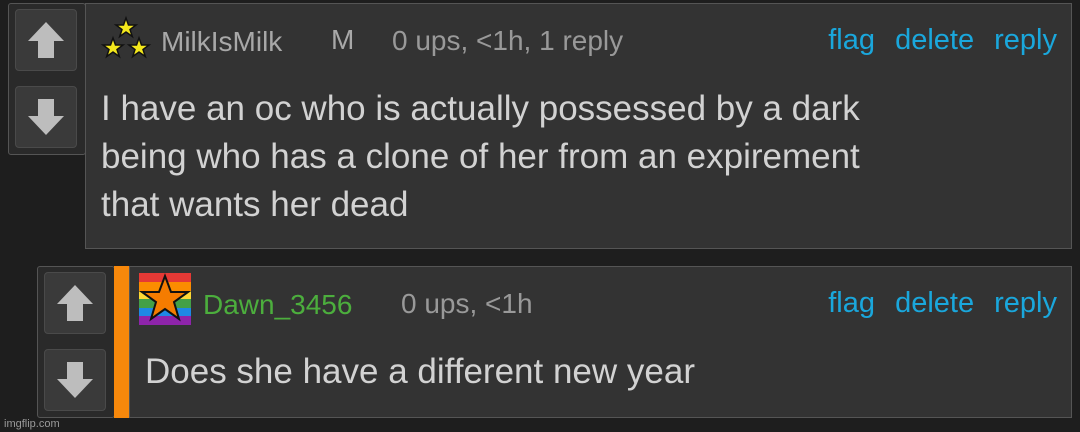 Image resolution: width=1080 pixels, height=432 pixels. I want to click on comment-body-line: that wants her dead, so click(255, 204).